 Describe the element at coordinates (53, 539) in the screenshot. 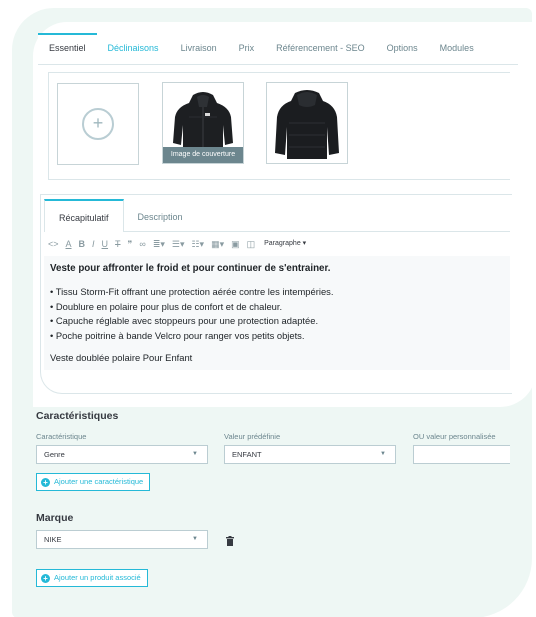

I see `brand-select-value: NIKE` at that location.